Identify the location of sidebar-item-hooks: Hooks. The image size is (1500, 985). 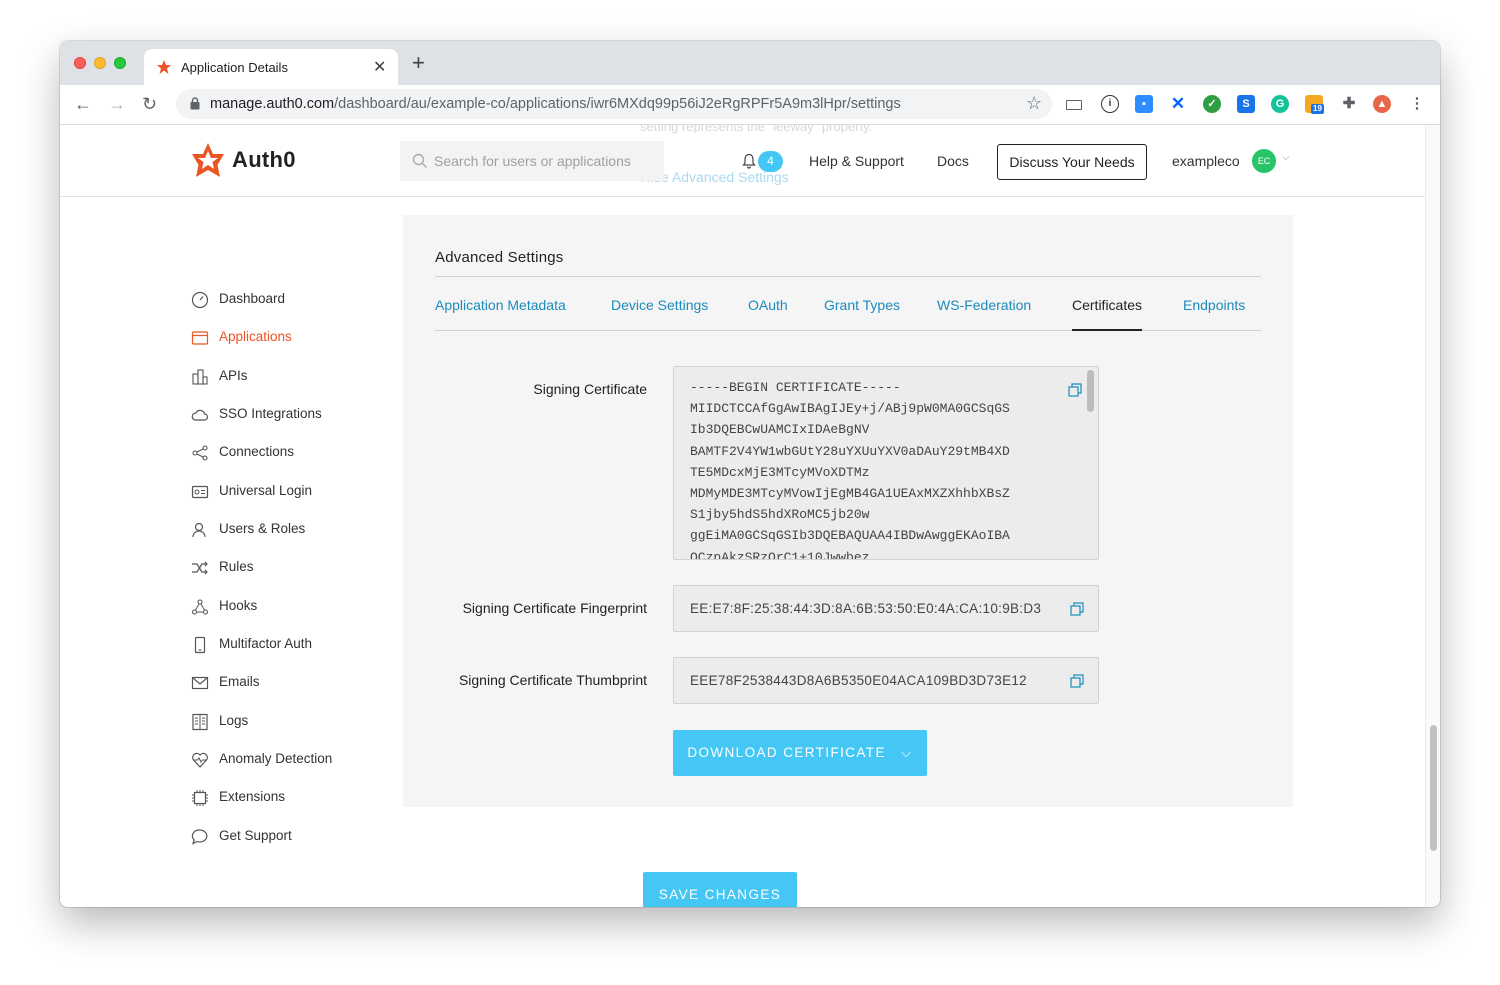
(291, 607).